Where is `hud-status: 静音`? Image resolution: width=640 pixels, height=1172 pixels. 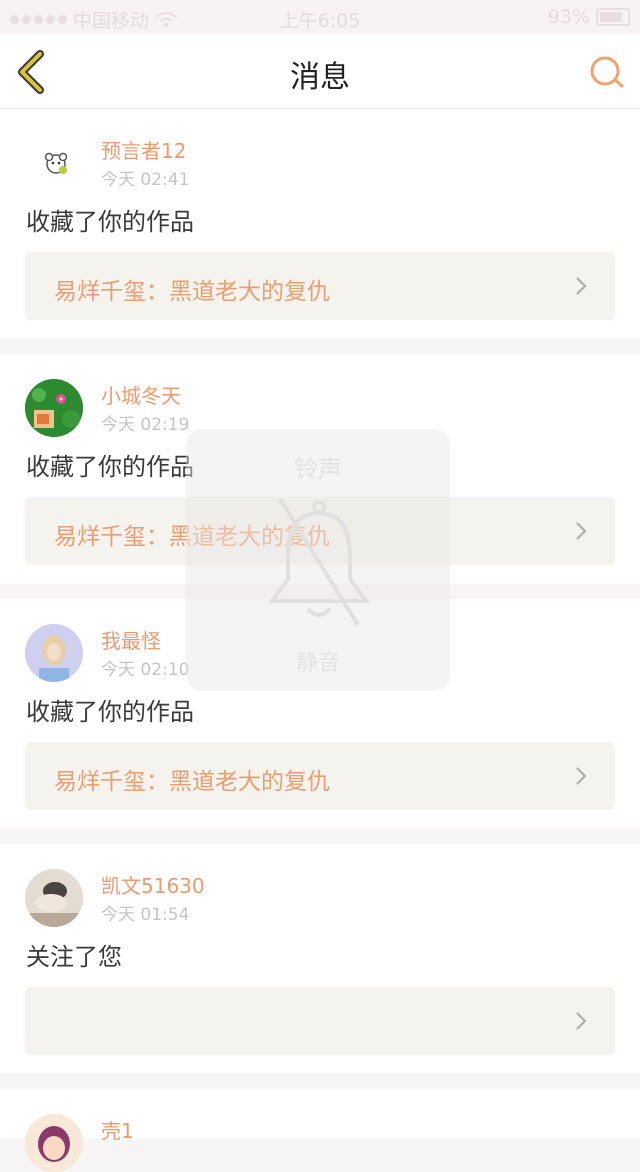 hud-status: 静音 is located at coordinates (317, 663).